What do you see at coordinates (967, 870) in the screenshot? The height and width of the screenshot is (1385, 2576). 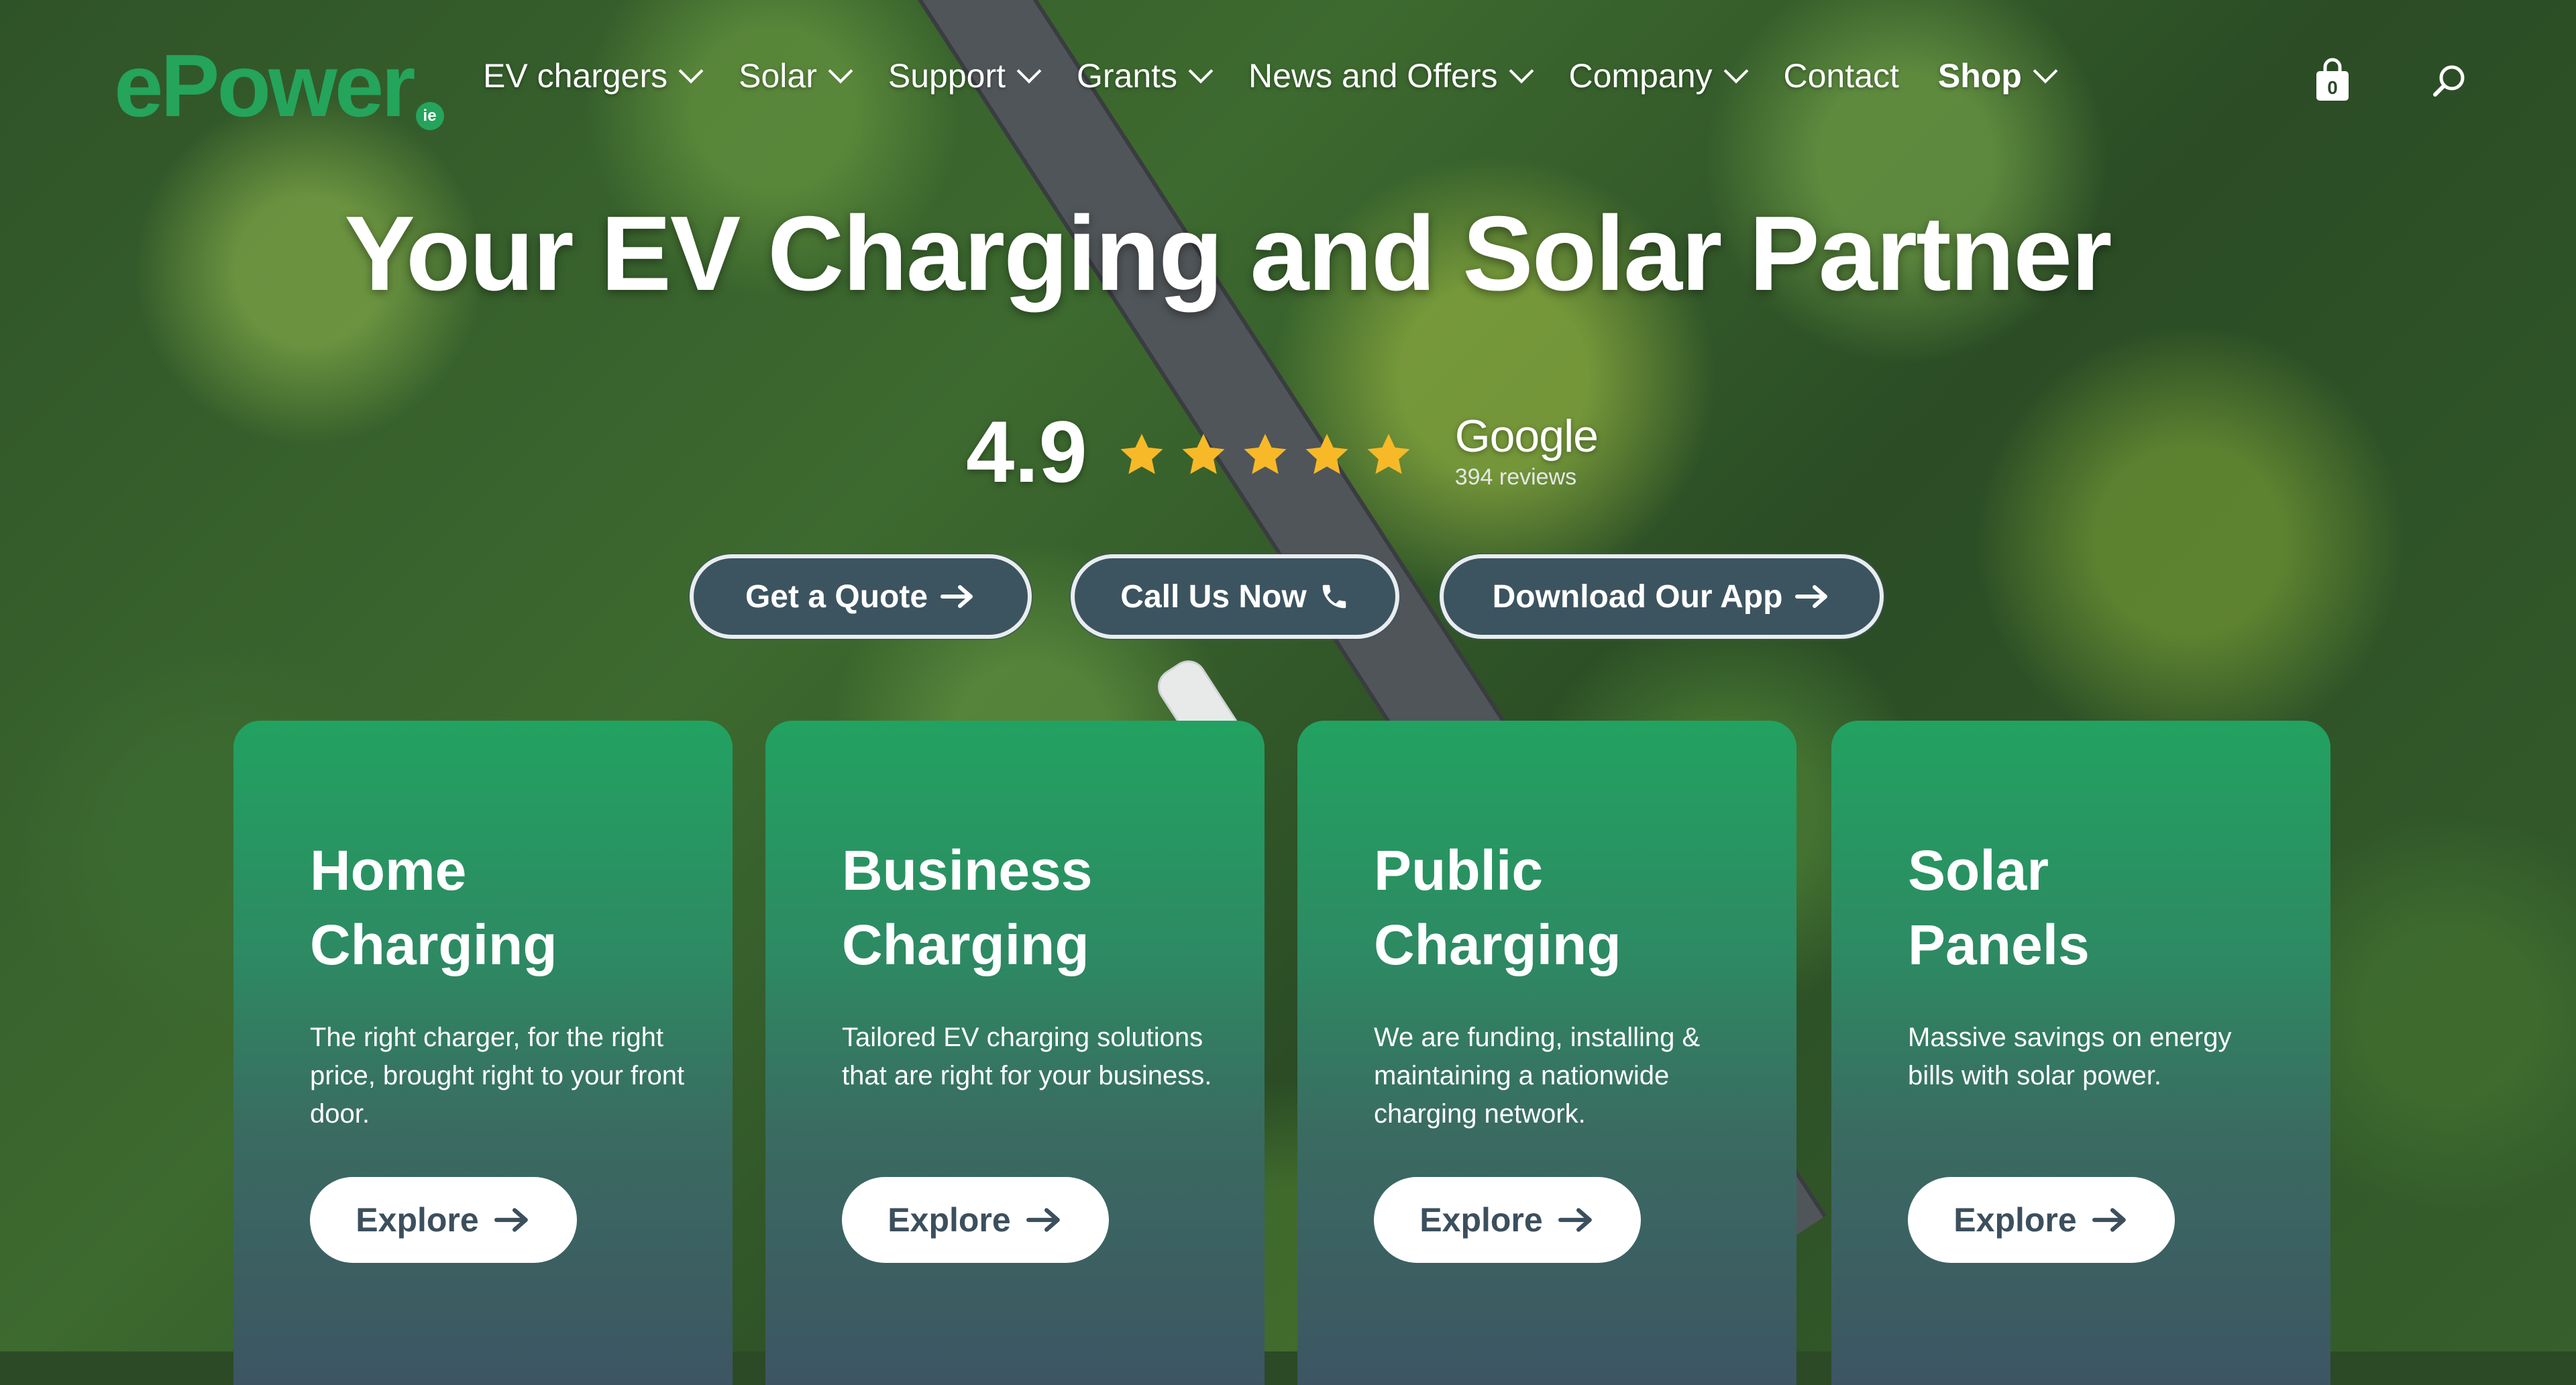 I see `card-title-line: Business` at bounding box center [967, 870].